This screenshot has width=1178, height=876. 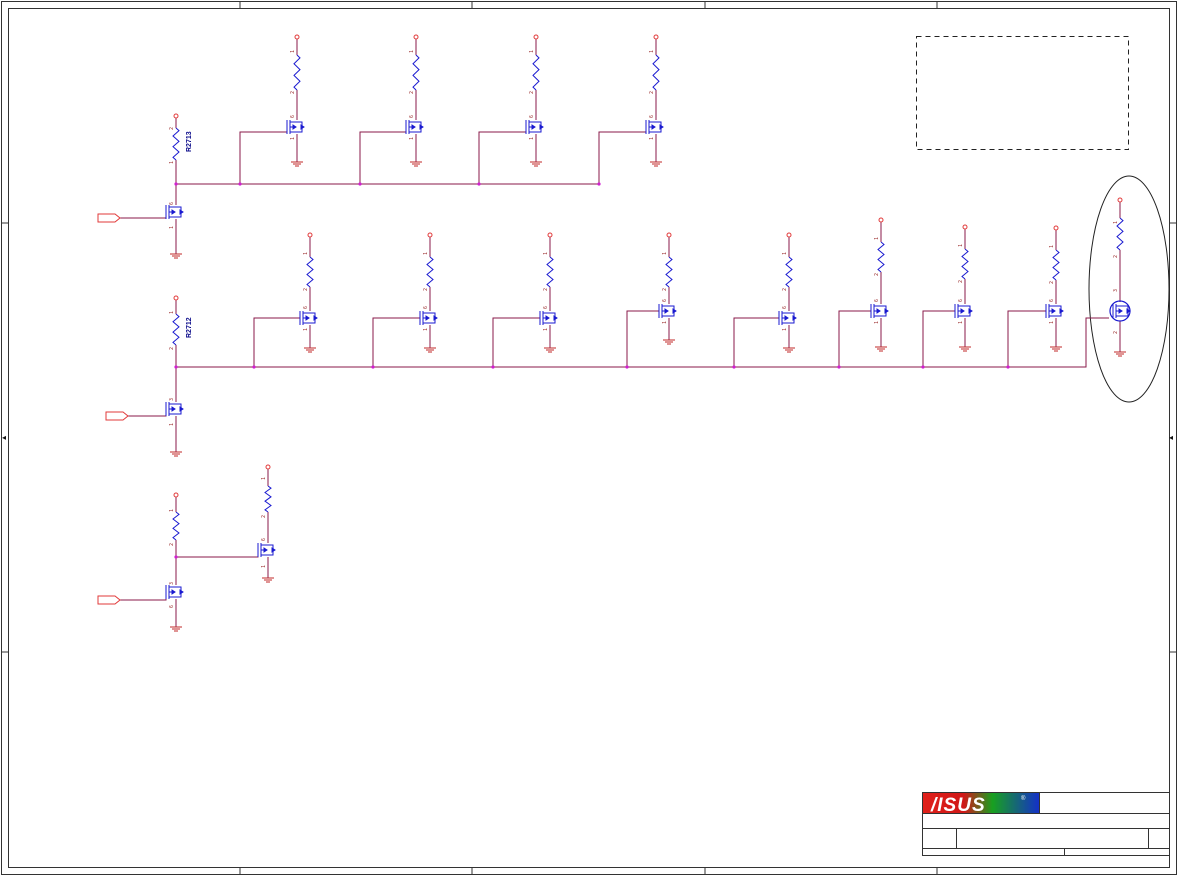 I want to click on ref-designator-r2712: R2712, so click(x=189, y=327).